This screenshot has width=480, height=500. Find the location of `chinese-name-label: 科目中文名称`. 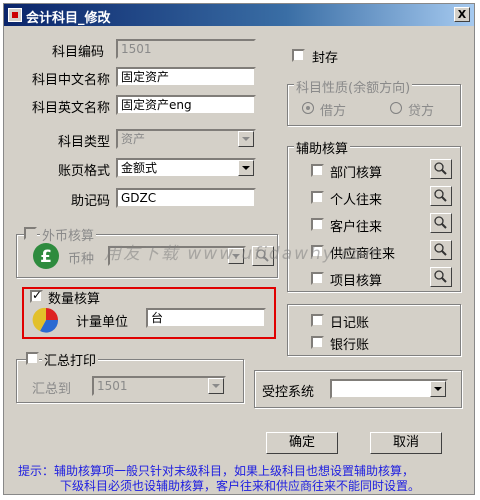

chinese-name-label: 科目中文名称 is located at coordinates (70, 80).